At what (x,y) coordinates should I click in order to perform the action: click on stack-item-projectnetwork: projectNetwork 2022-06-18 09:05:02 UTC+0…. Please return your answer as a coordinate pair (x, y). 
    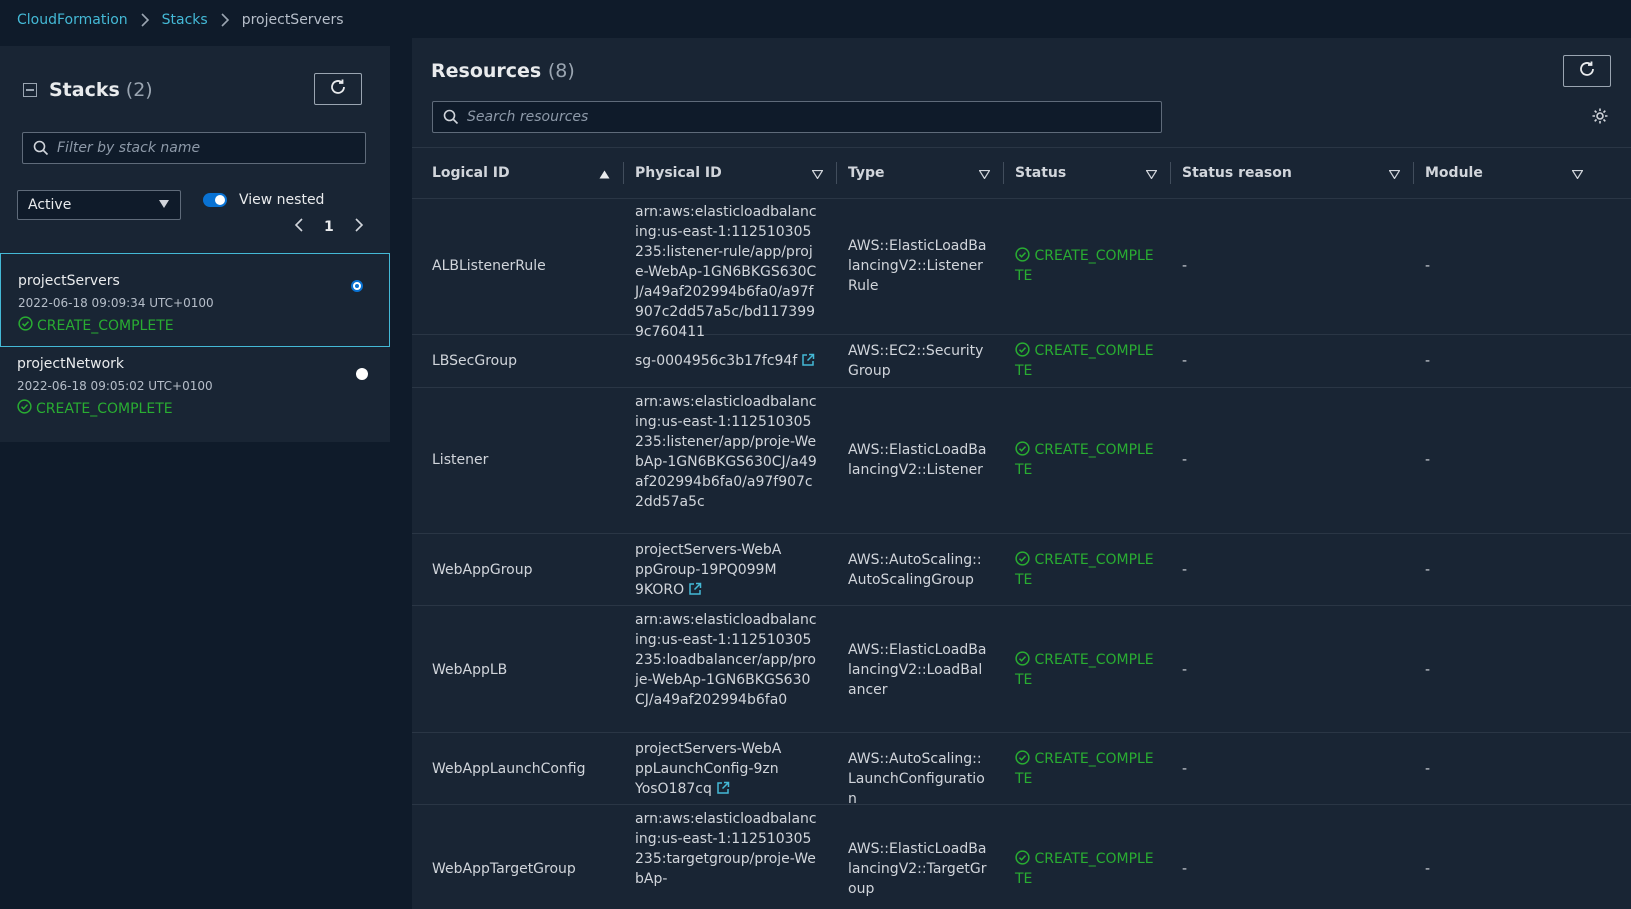
    Looking at the image, I should click on (195, 395).